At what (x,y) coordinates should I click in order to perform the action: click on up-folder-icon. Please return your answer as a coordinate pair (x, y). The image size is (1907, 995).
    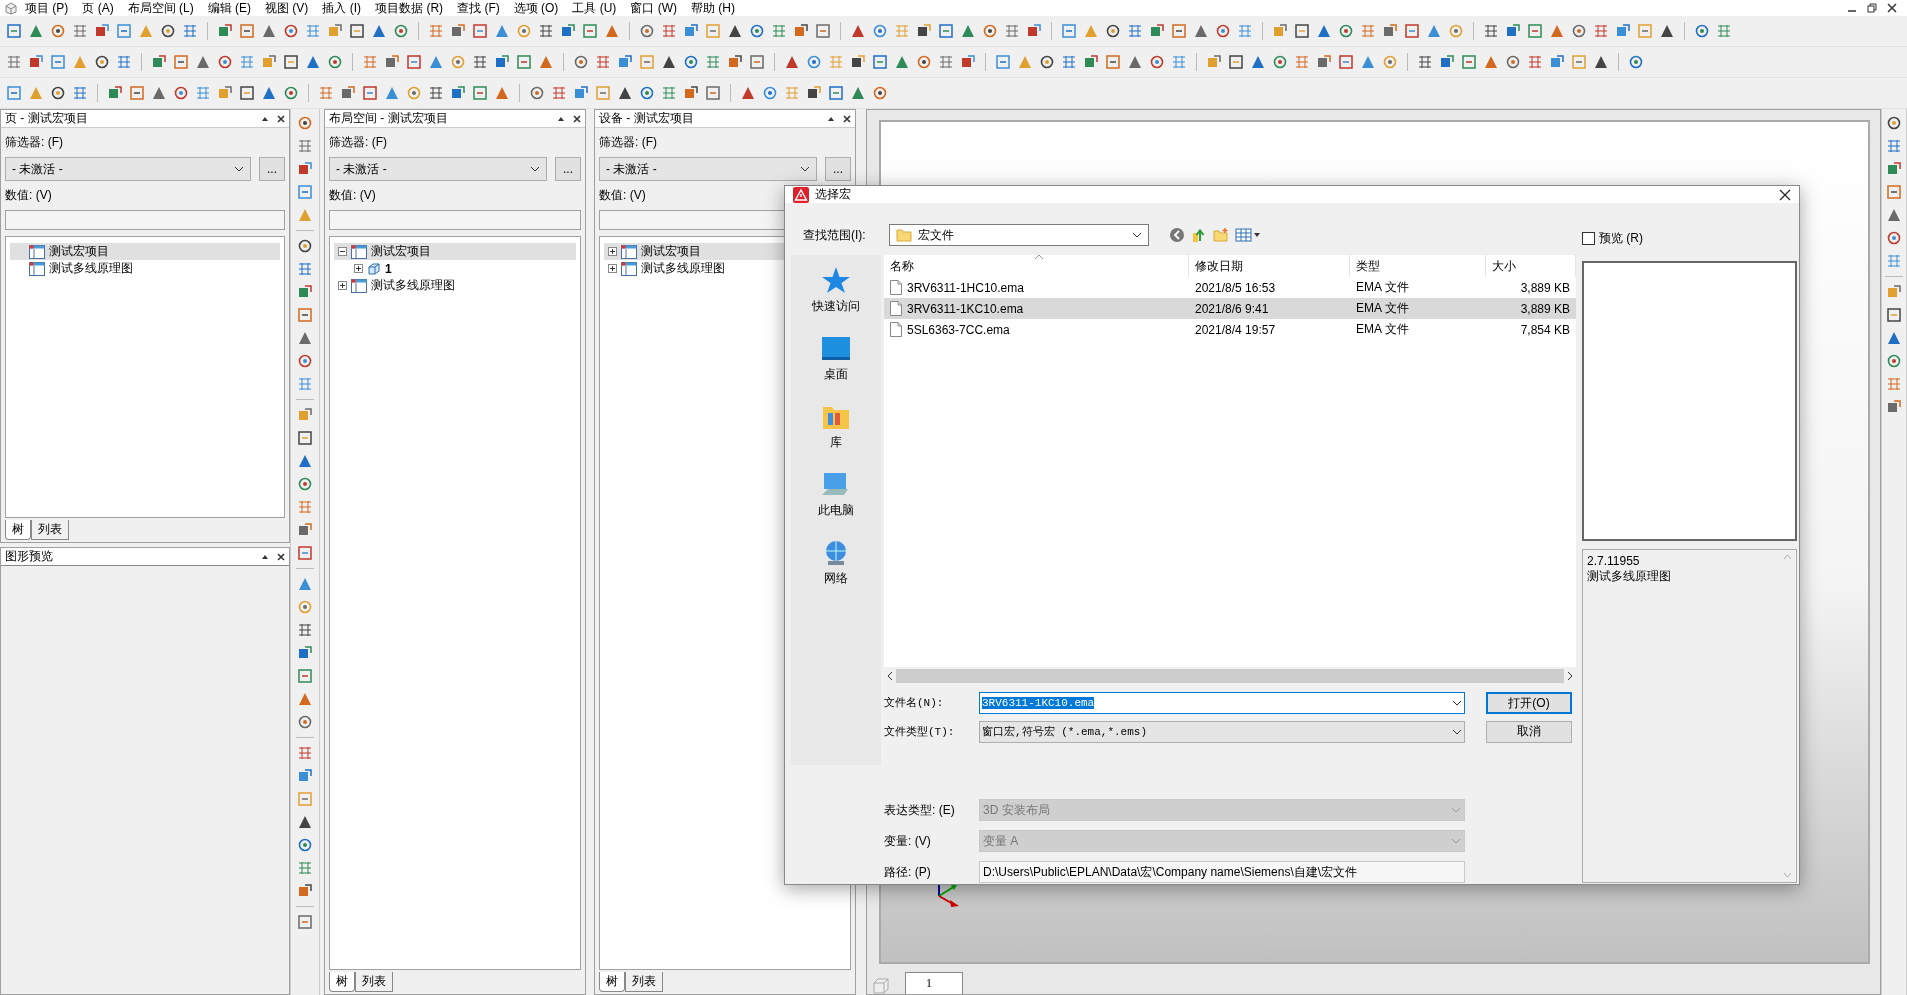
    Looking at the image, I should click on (1199, 235).